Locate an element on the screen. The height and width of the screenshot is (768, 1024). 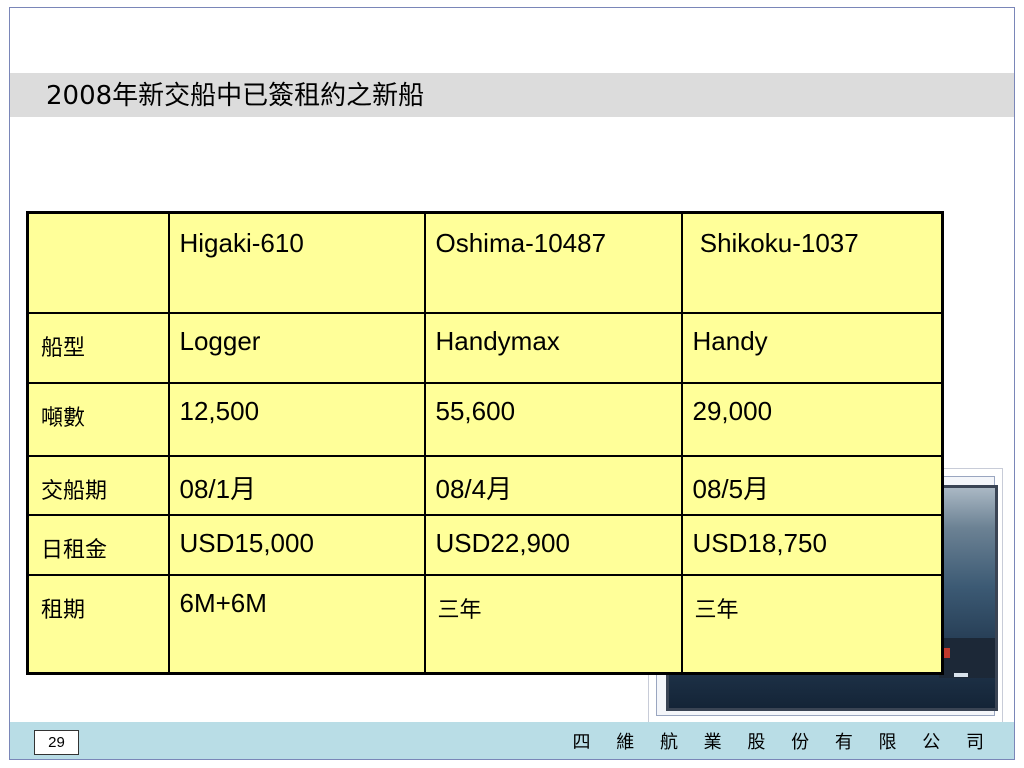
slide-title: 2008年新交船中已簽租約之新船 is located at coordinates (235, 96).